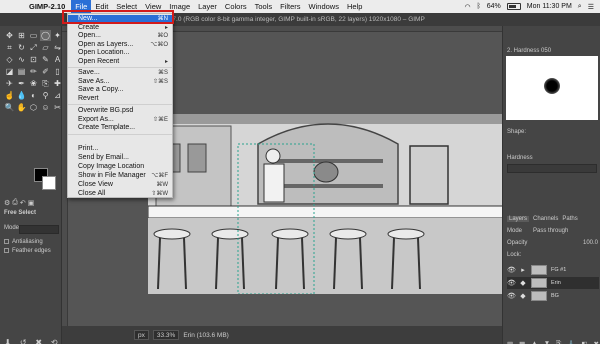  I want to click on new-group-icon: ▦, so click(522, 342).